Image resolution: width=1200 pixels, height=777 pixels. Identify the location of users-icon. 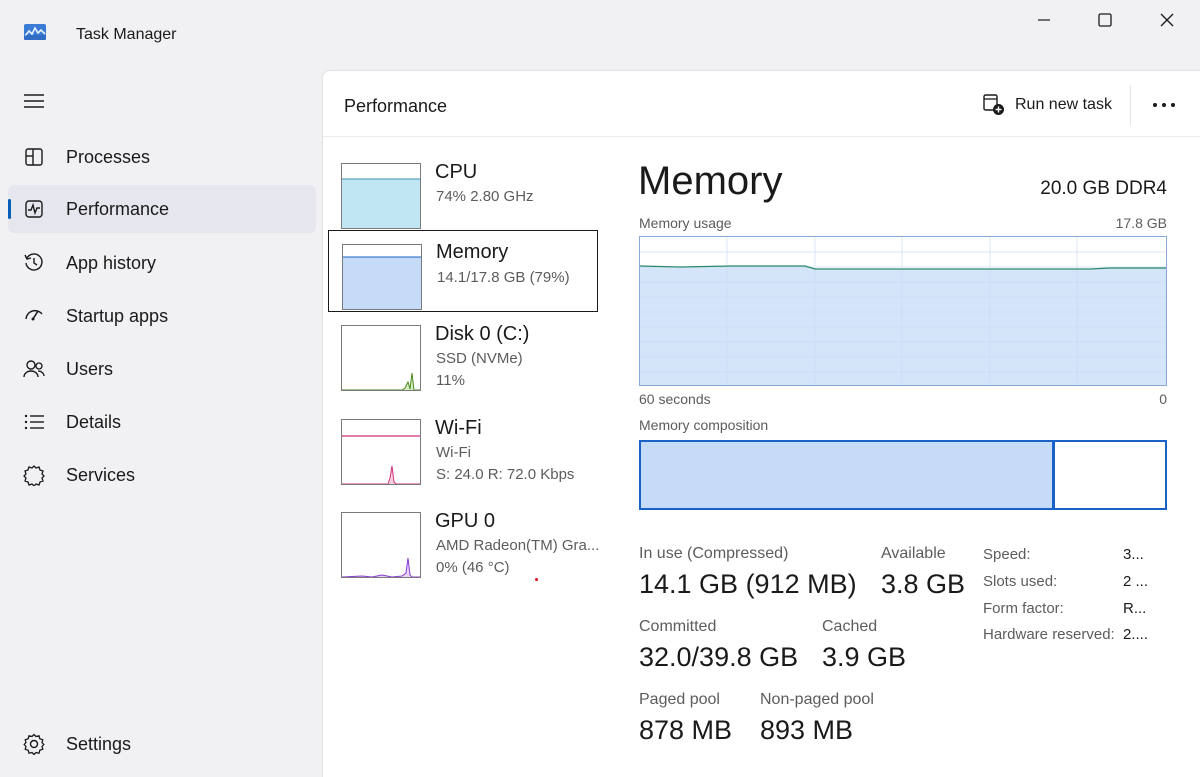
(34, 369).